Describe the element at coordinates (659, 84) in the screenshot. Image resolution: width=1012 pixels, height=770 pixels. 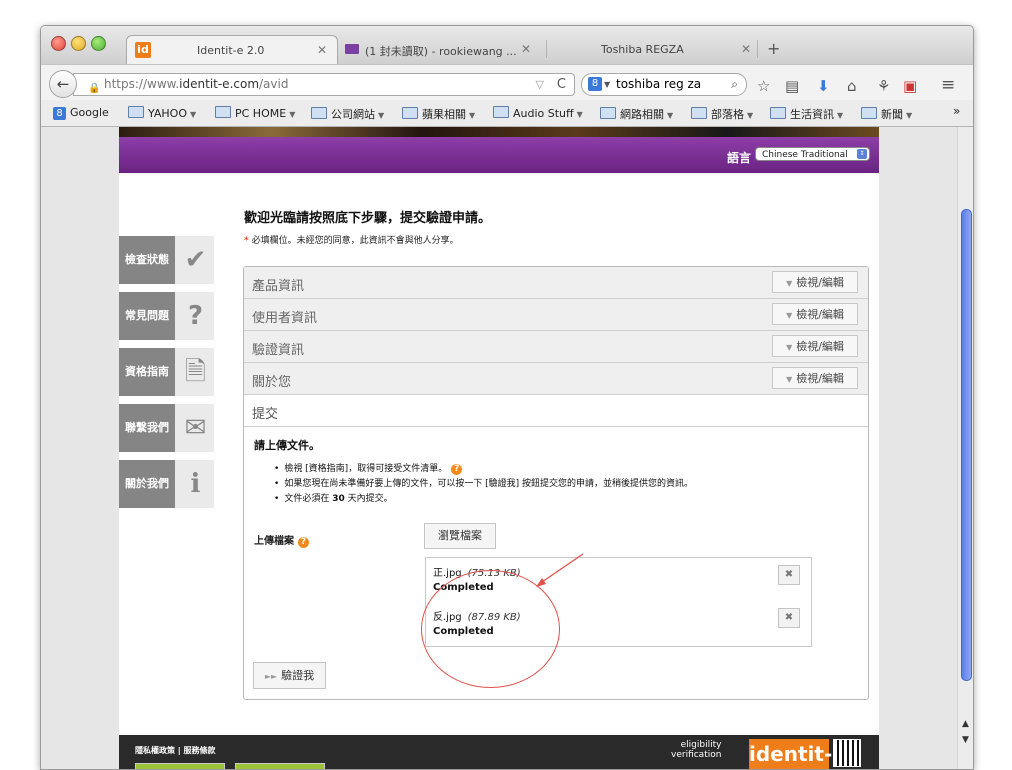
I see `search-query: toshiba reg za` at that location.